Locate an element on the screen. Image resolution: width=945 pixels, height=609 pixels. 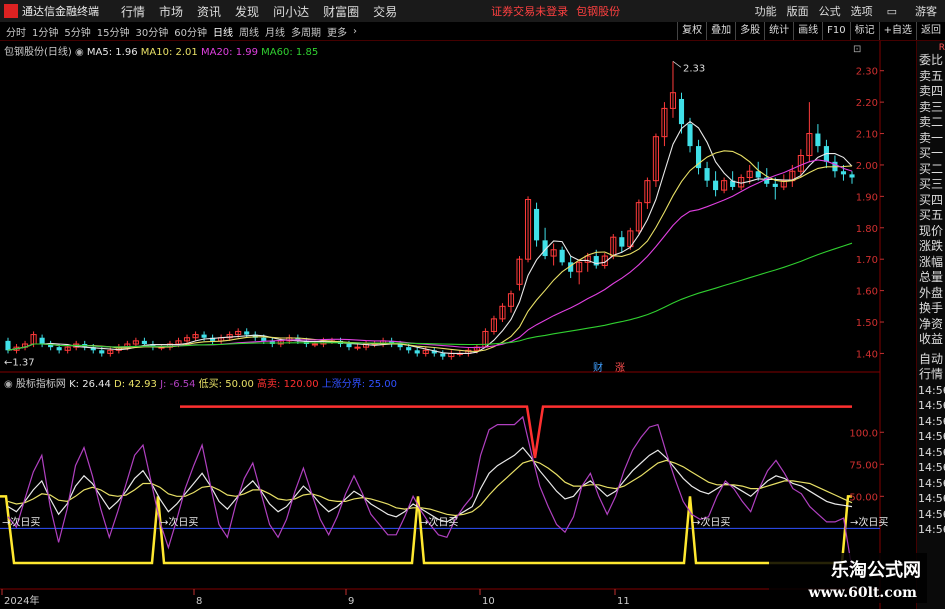
panel-item: 换手 is located at coordinates (931, 309).